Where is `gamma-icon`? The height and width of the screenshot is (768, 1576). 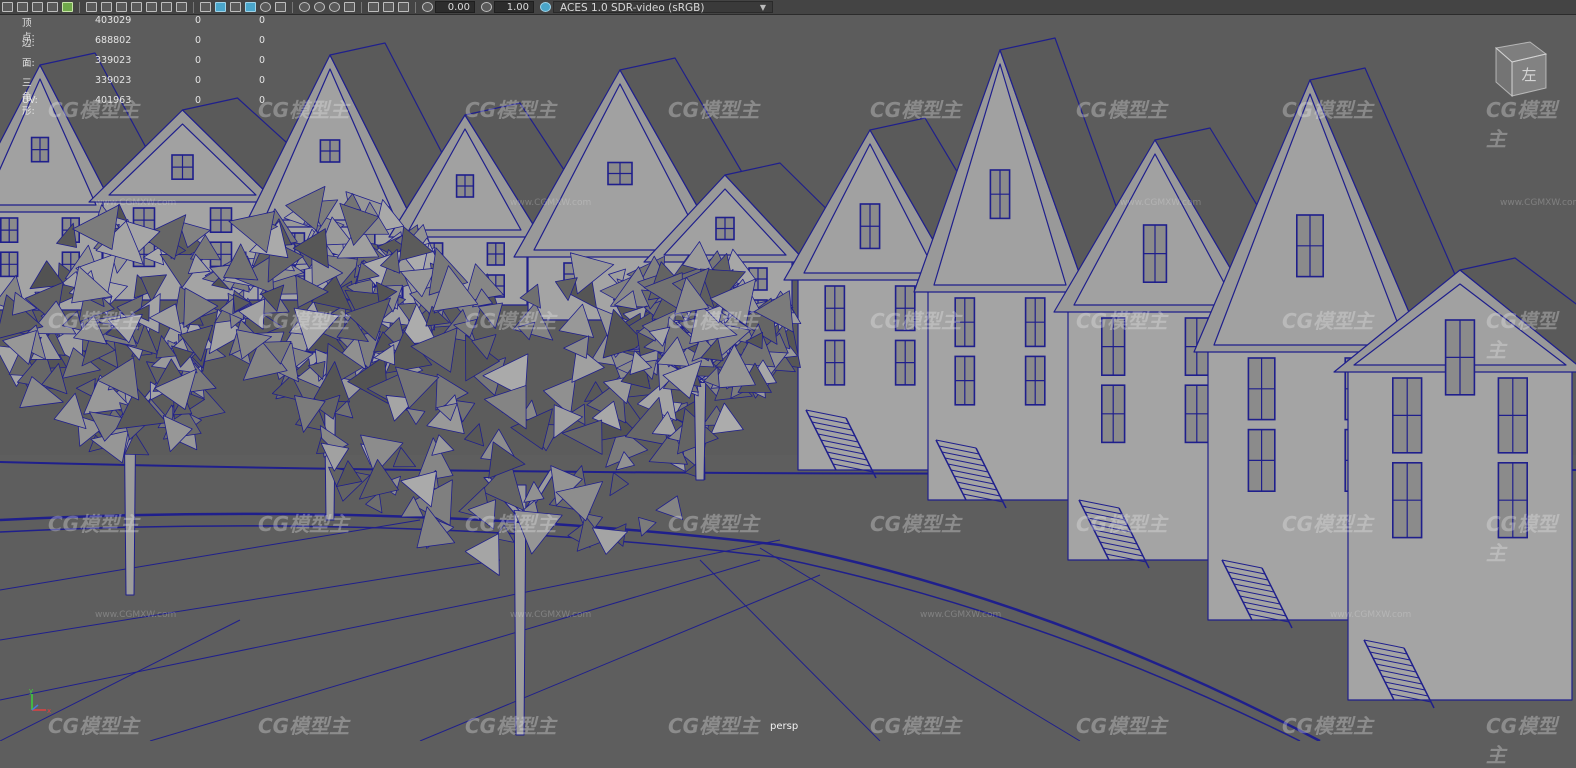
gamma-icon is located at coordinates (486, 7).